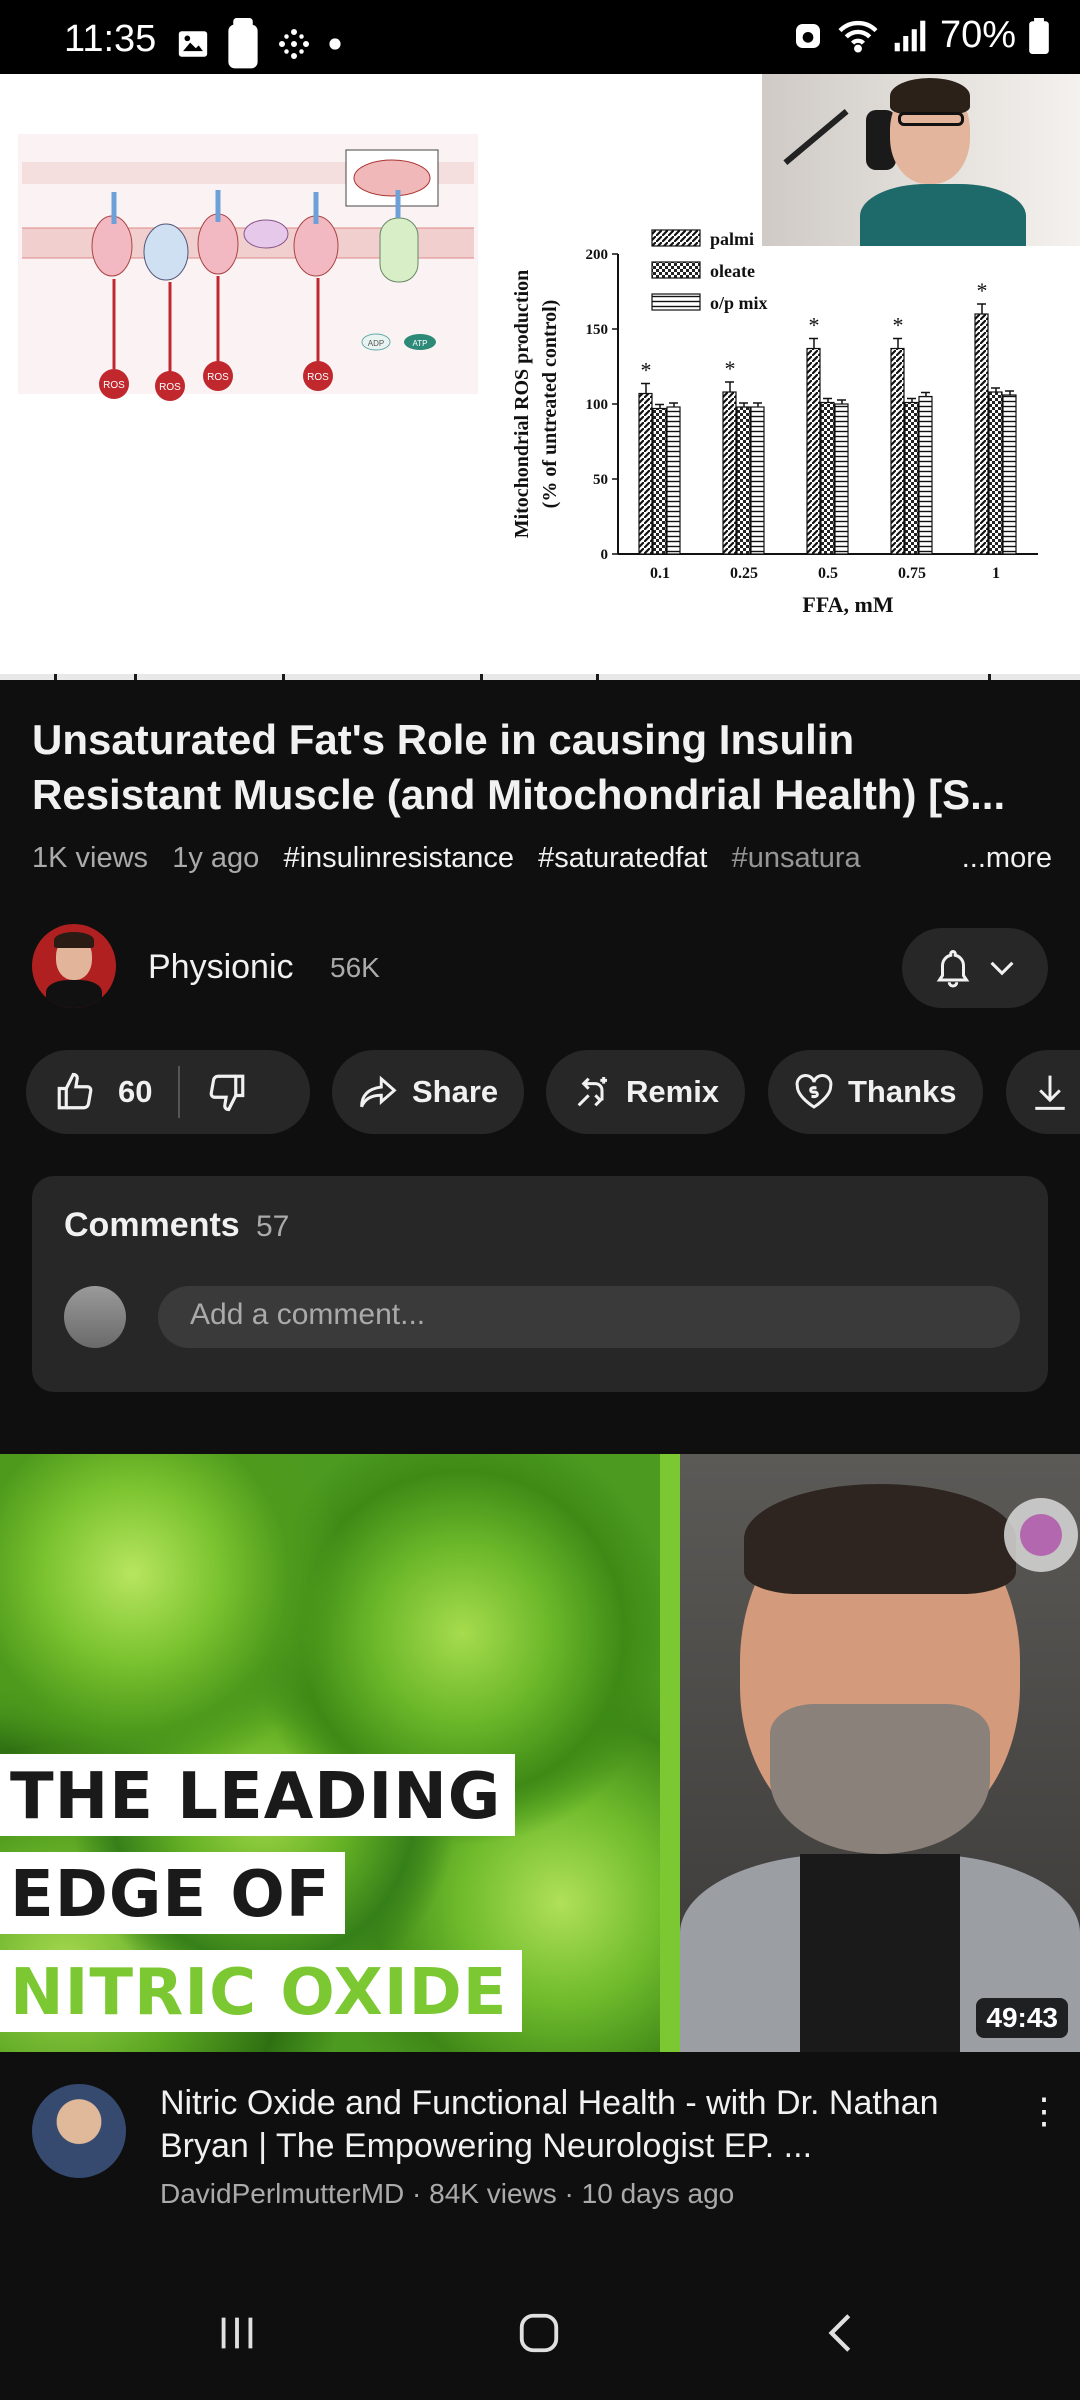  Describe the element at coordinates (843, 2333) in the screenshot. I see `back-button` at that location.